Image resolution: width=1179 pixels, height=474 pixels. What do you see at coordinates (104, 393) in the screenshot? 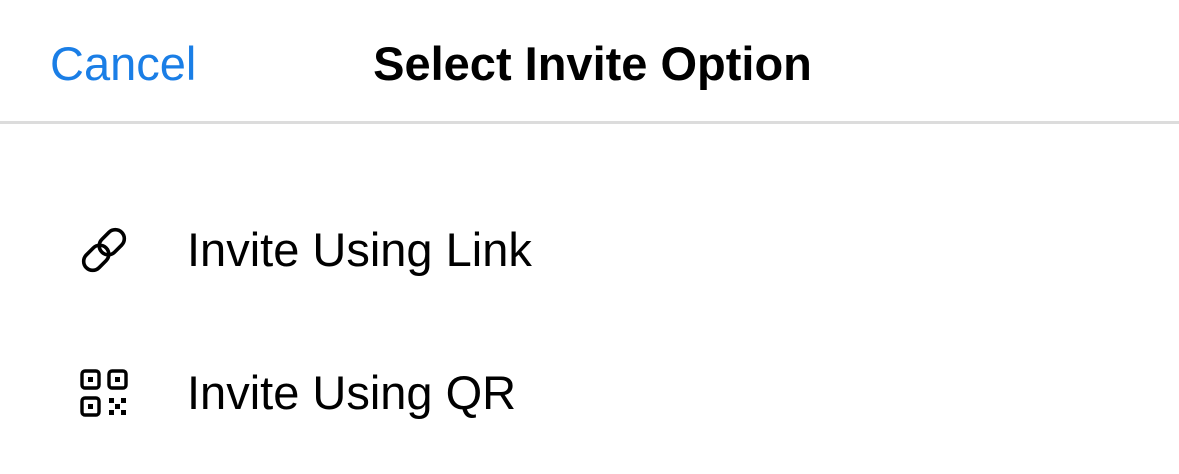
I see `qr-code-icon` at bounding box center [104, 393].